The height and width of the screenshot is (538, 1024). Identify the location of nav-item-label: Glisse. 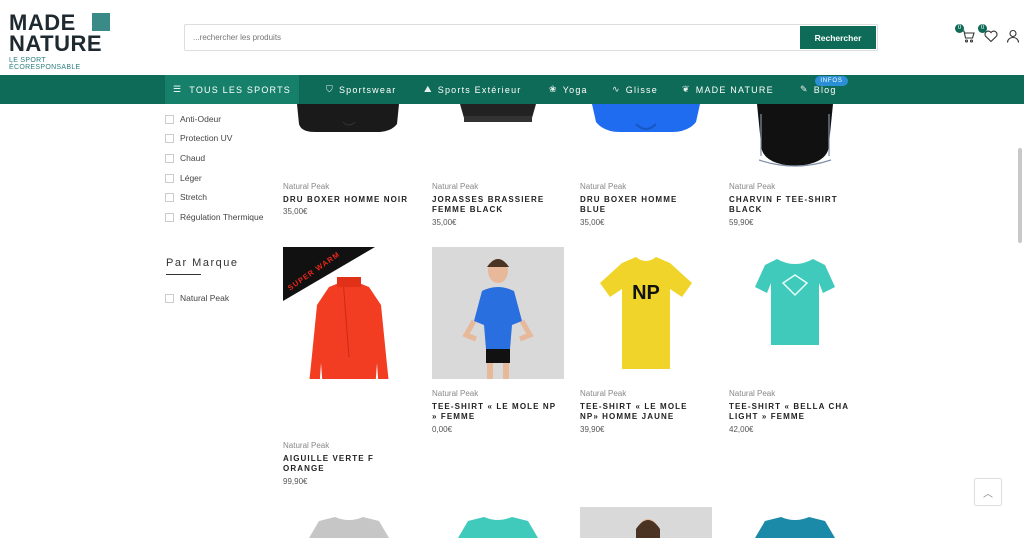
(641, 89).